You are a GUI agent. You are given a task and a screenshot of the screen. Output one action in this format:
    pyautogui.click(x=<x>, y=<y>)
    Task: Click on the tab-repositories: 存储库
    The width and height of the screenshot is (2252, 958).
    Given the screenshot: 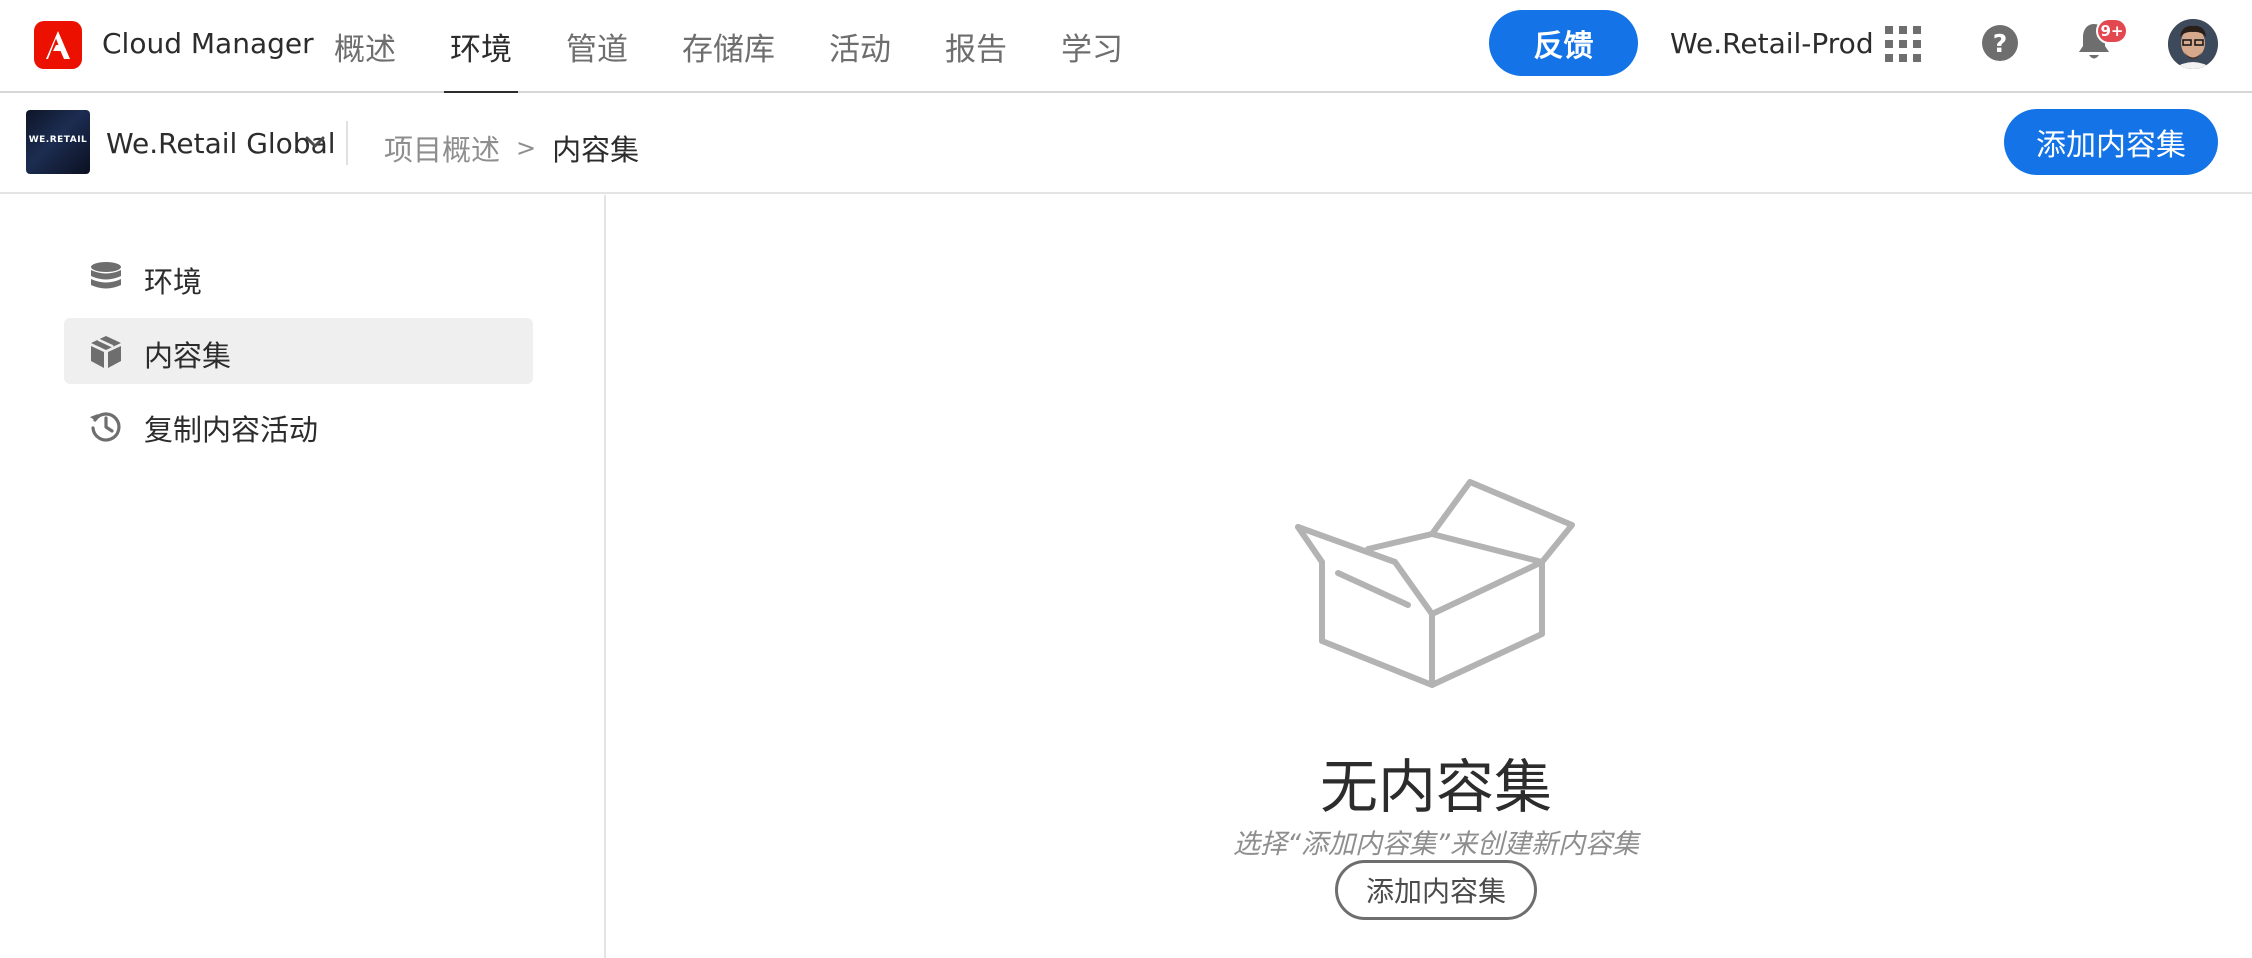 What is the action you would take?
    pyautogui.click(x=728, y=46)
    